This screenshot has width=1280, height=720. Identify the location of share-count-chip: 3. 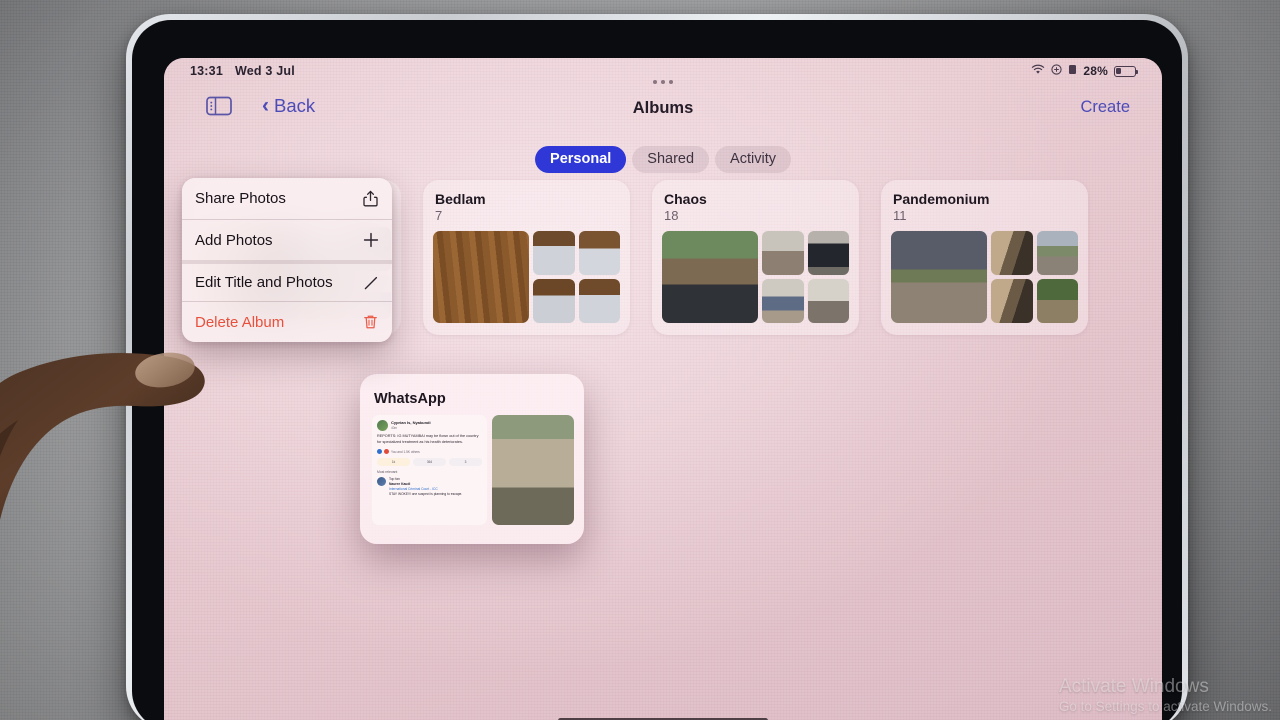
(465, 462).